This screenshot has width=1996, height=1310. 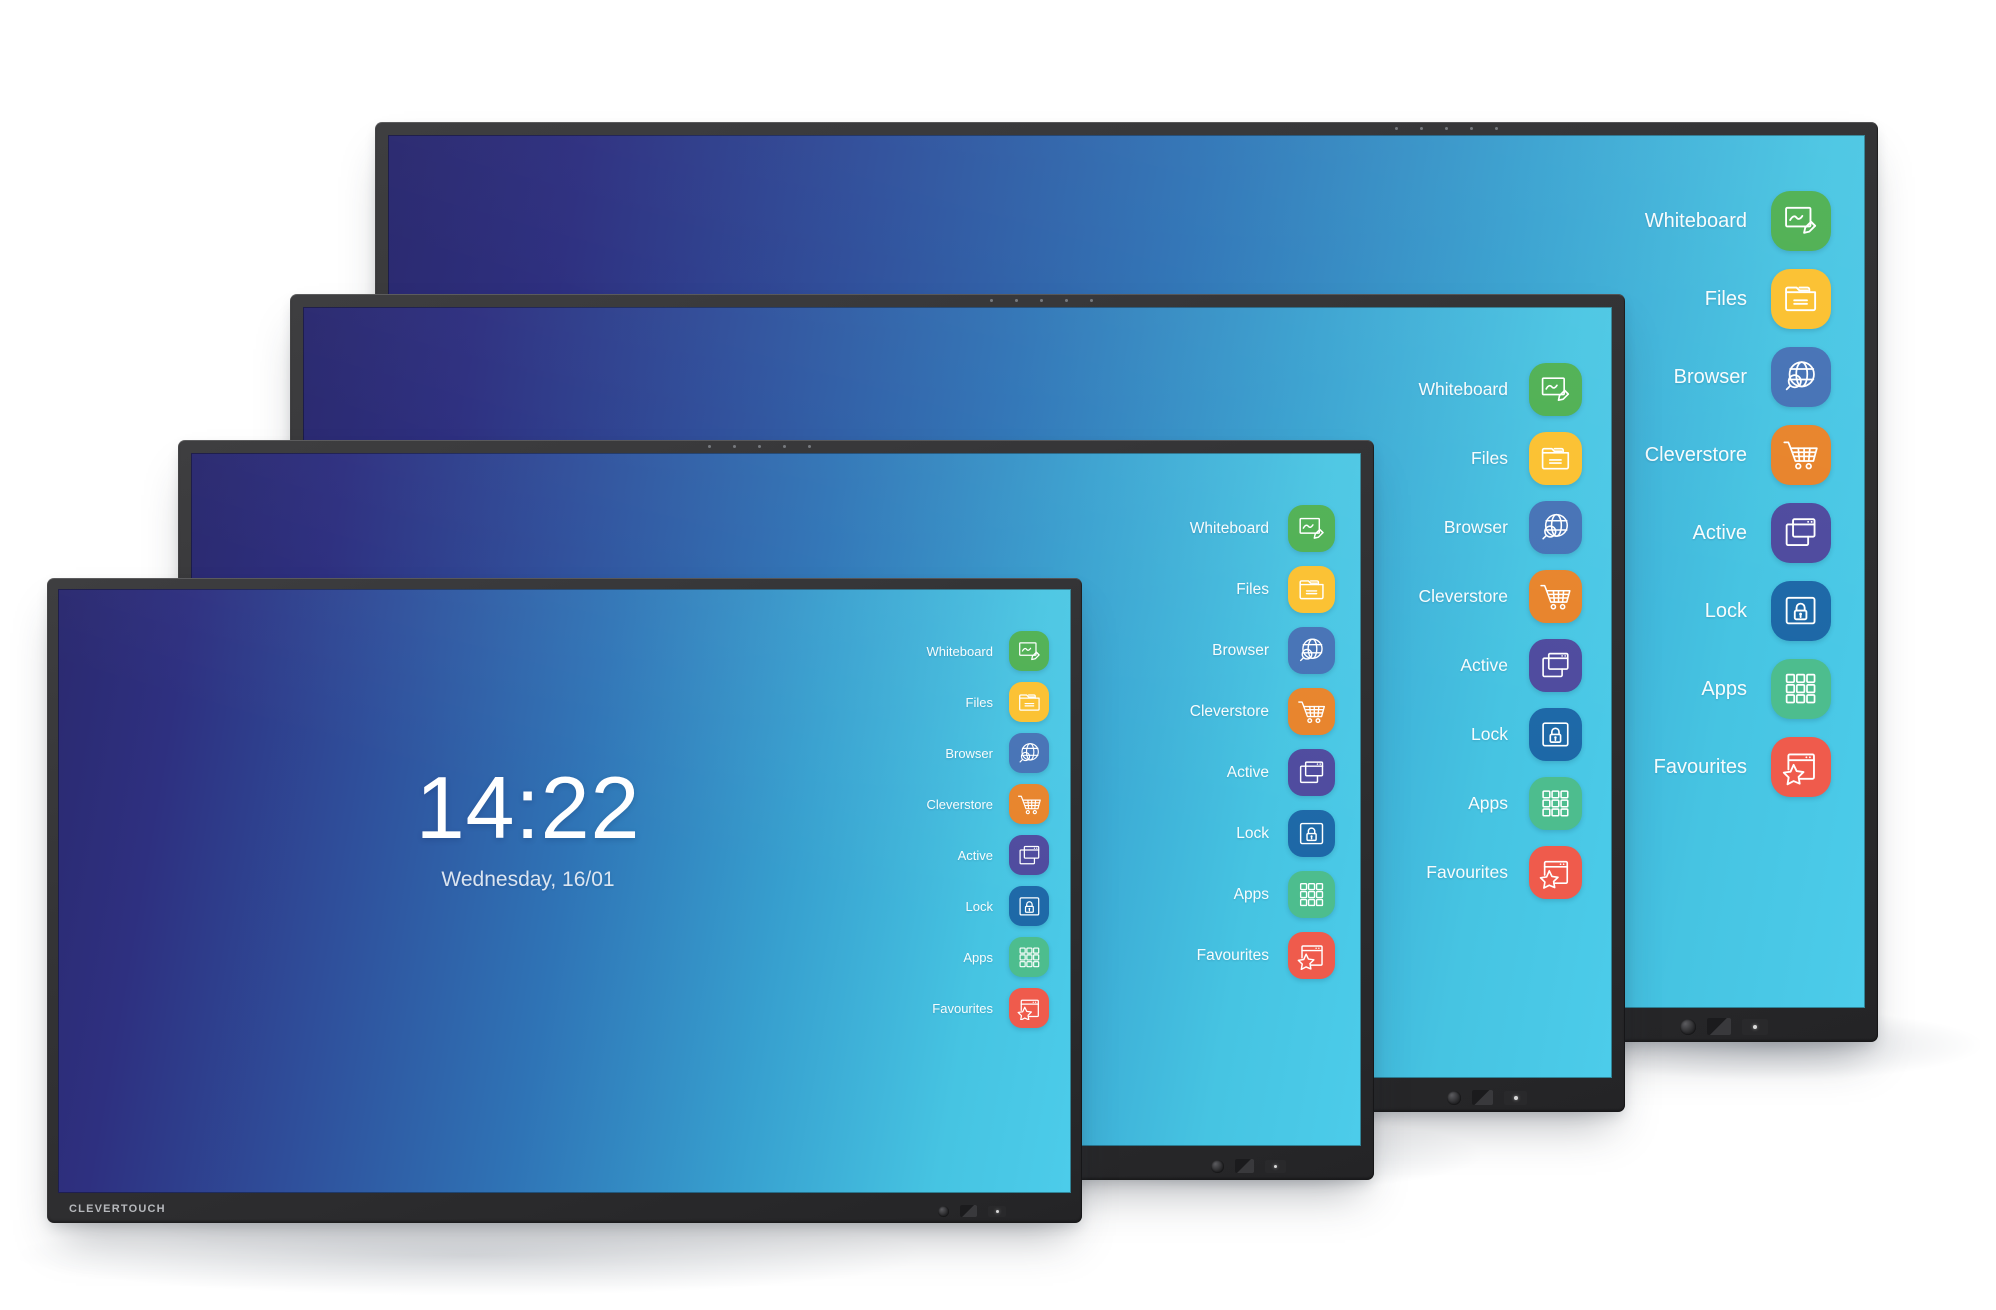 I want to click on clock-time: 14:22, so click(x=528, y=807).